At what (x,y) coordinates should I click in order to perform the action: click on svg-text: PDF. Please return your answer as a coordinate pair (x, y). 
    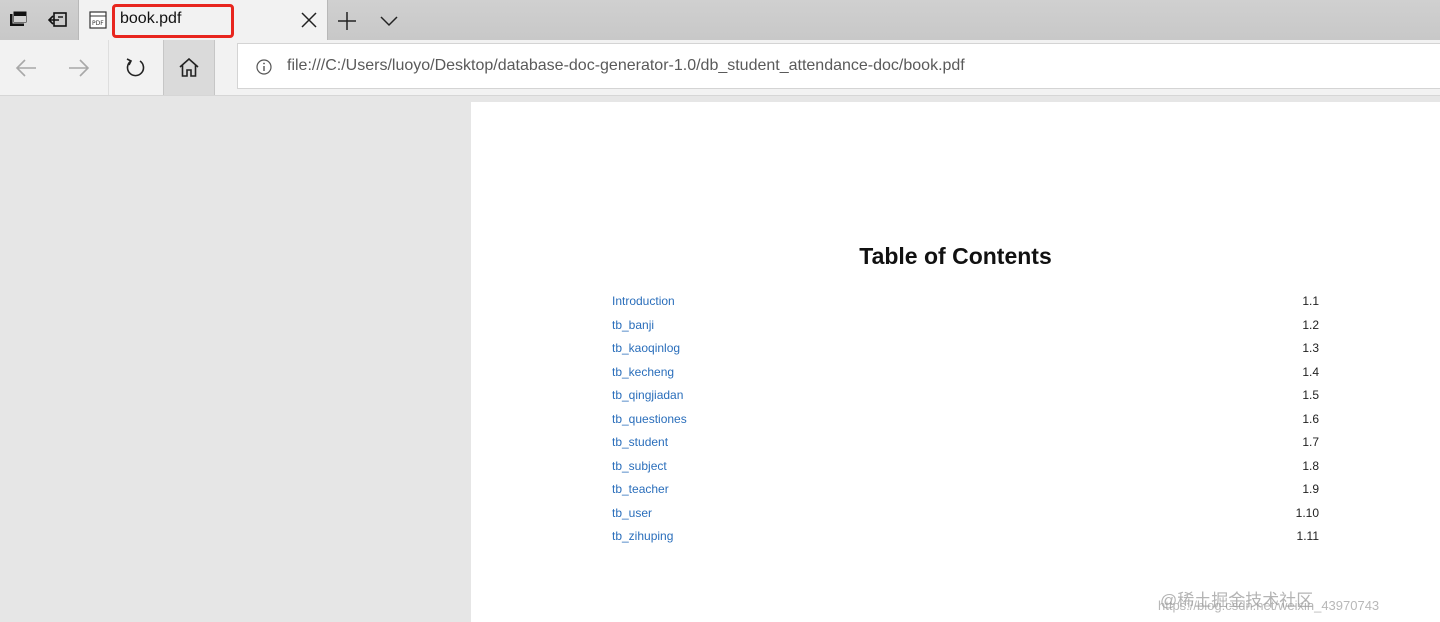
    Looking at the image, I should click on (98, 23).